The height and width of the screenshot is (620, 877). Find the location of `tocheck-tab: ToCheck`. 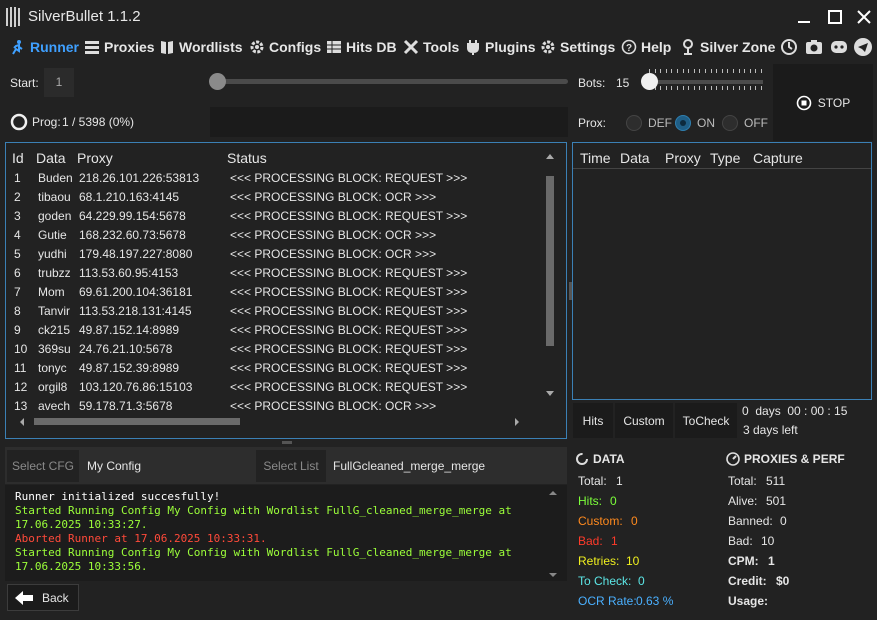

tocheck-tab: ToCheck is located at coordinates (706, 420).